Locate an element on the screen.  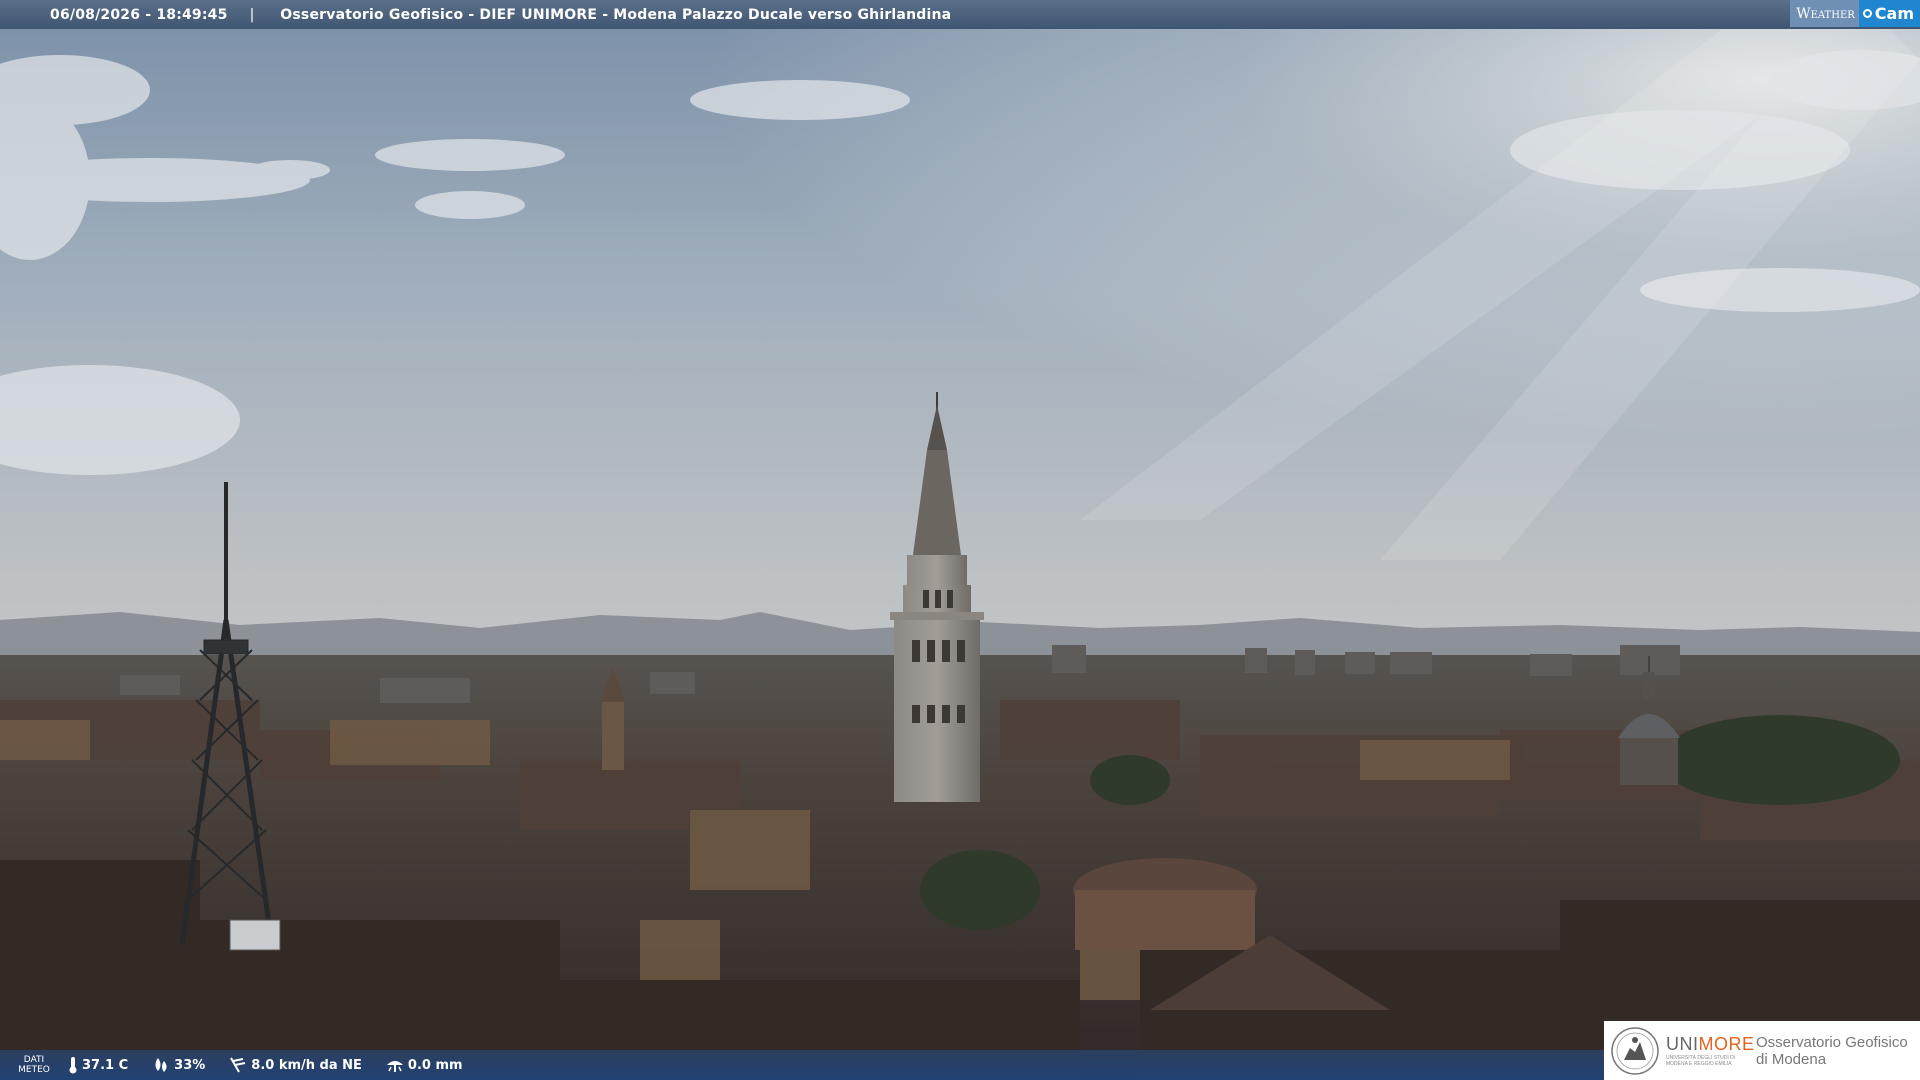
rain-reading: 0.0 mm is located at coordinates (424, 1065).